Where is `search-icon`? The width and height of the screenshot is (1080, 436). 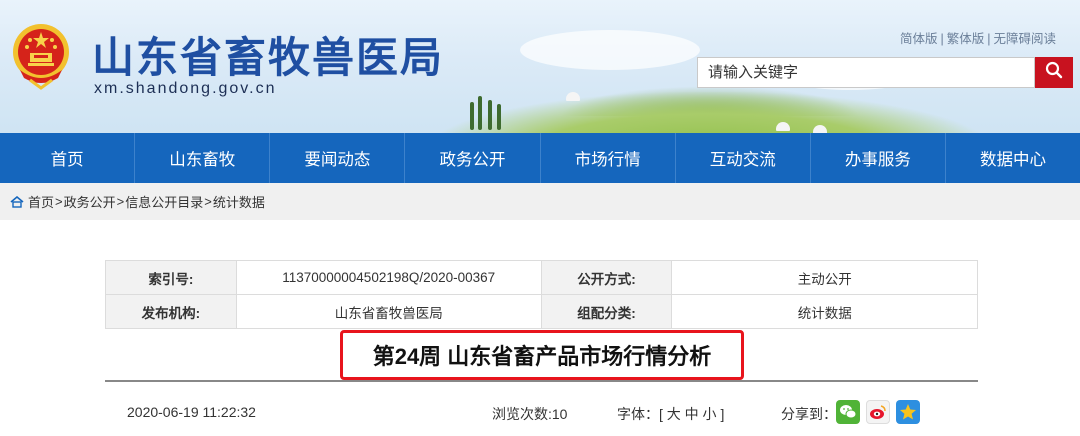 search-icon is located at coordinates (1054, 72).